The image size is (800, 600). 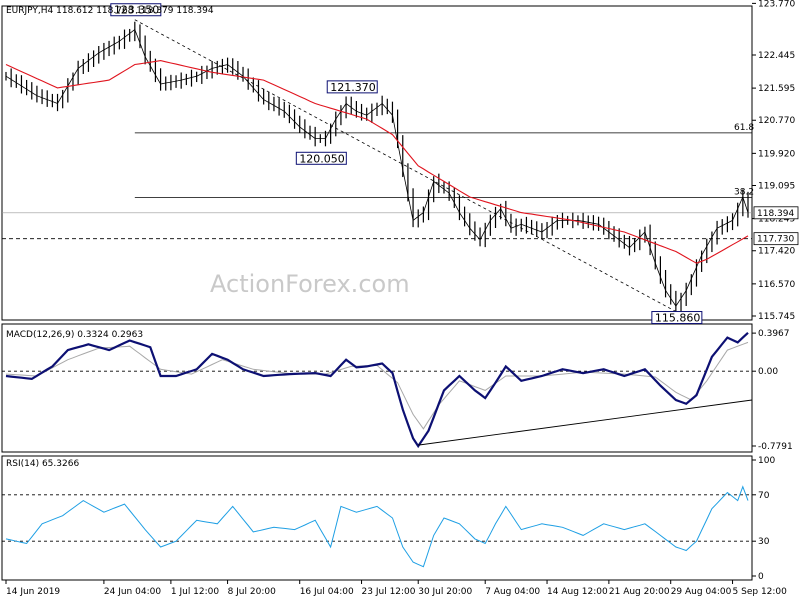 I want to click on x-tick-label: 30 Jul 20:00, so click(x=445, y=592).